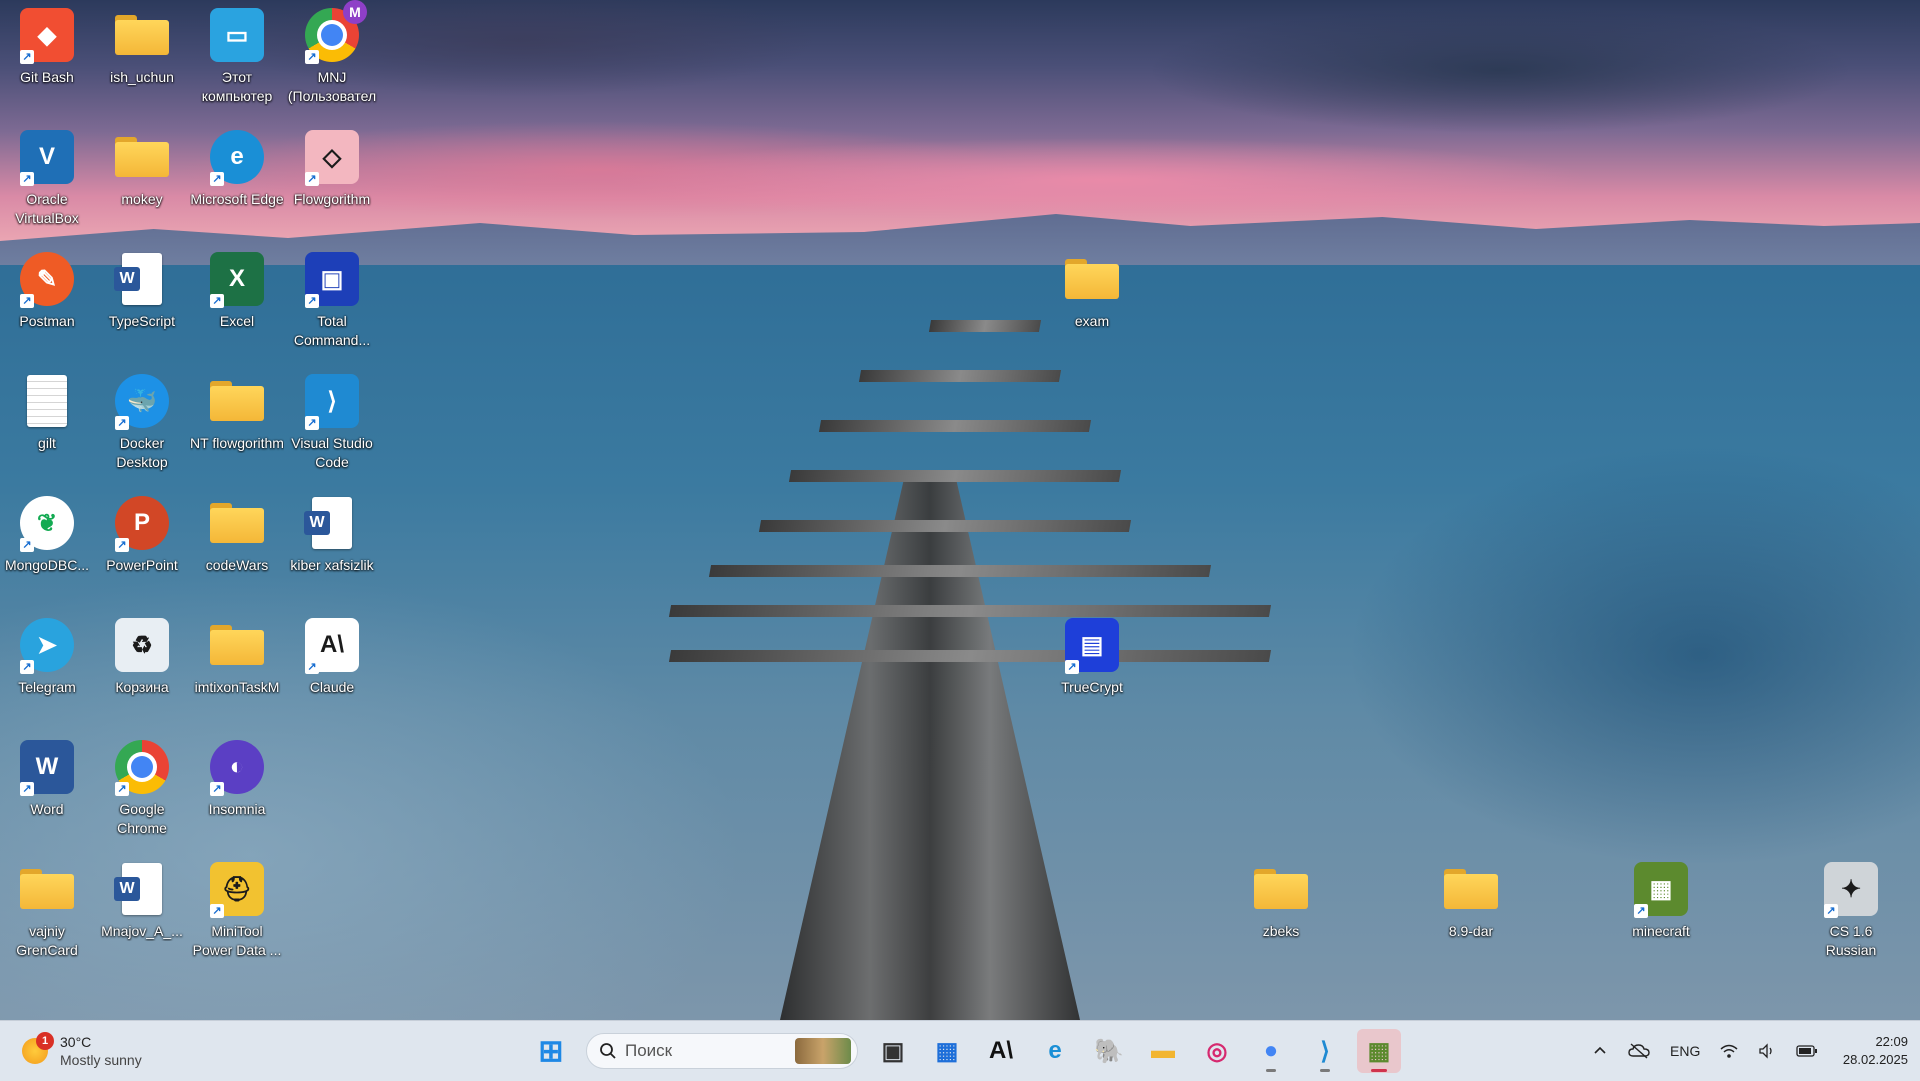  Describe the element at coordinates (1639, 1051) in the screenshot. I see `onedrive-offline-icon` at that location.